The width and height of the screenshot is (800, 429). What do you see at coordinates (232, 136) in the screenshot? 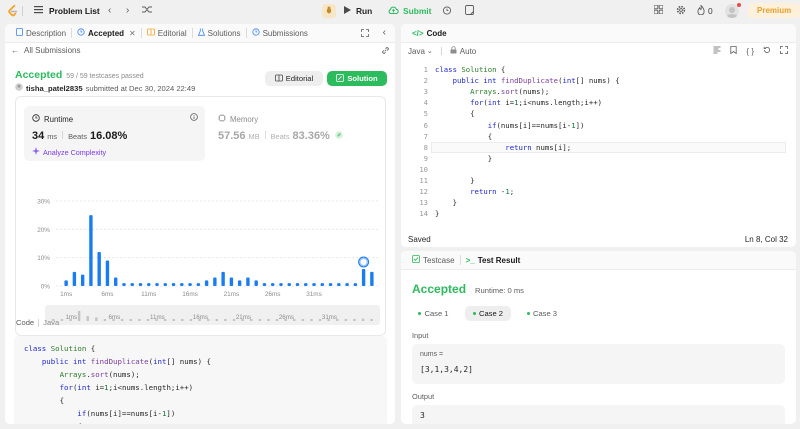
I see `memory-value: 57.56` at bounding box center [232, 136].